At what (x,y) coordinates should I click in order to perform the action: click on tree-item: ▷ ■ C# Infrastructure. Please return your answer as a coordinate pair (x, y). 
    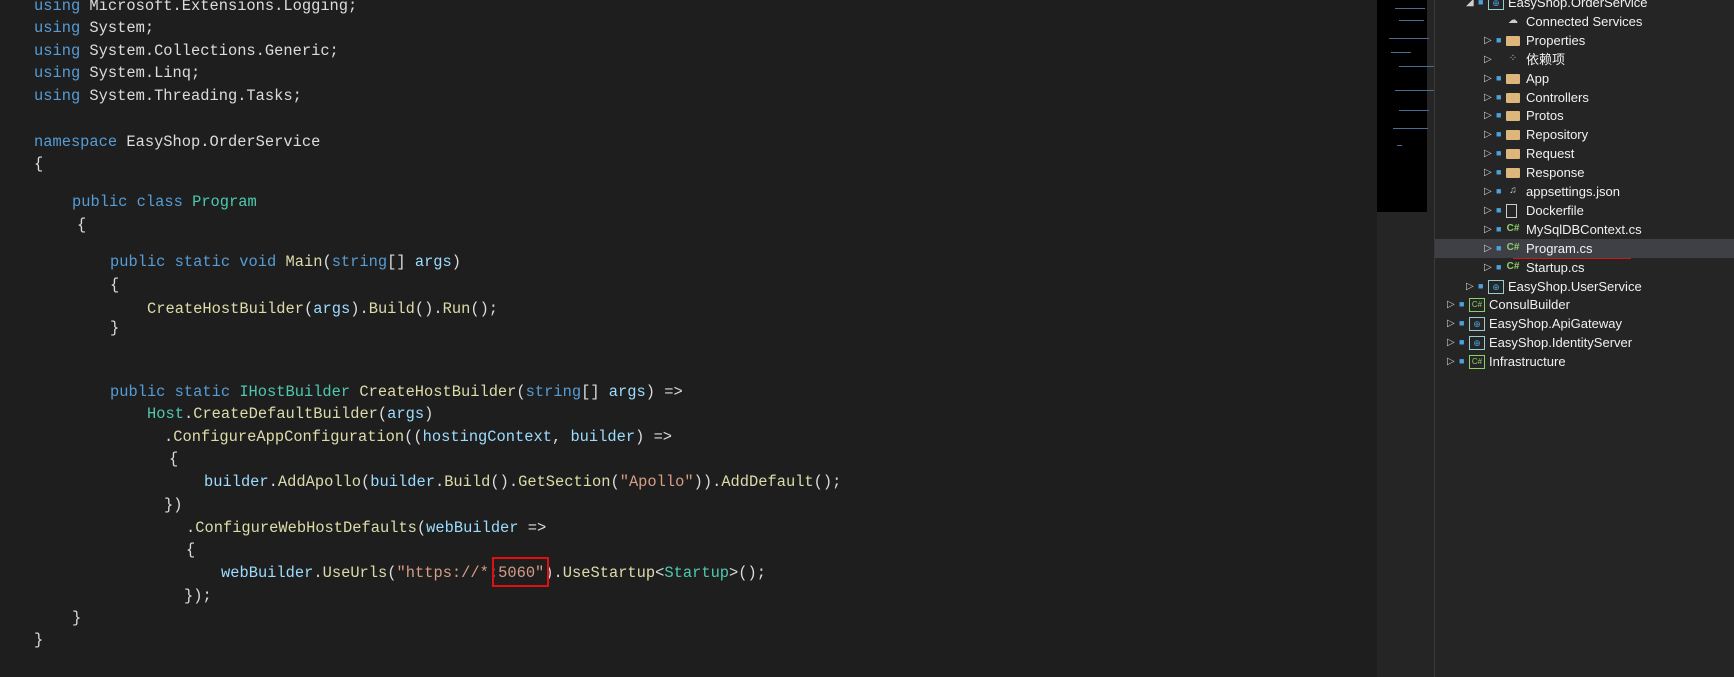
    Looking at the image, I should click on (1584, 361).